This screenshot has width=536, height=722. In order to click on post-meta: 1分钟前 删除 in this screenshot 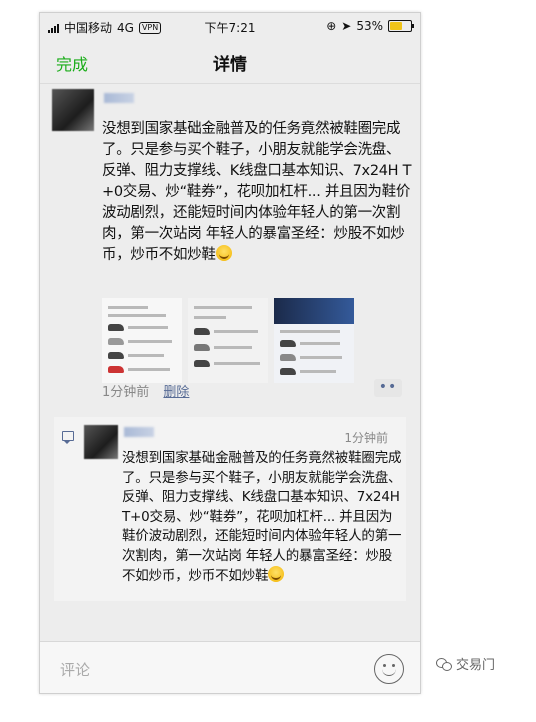, I will do `click(145, 390)`.